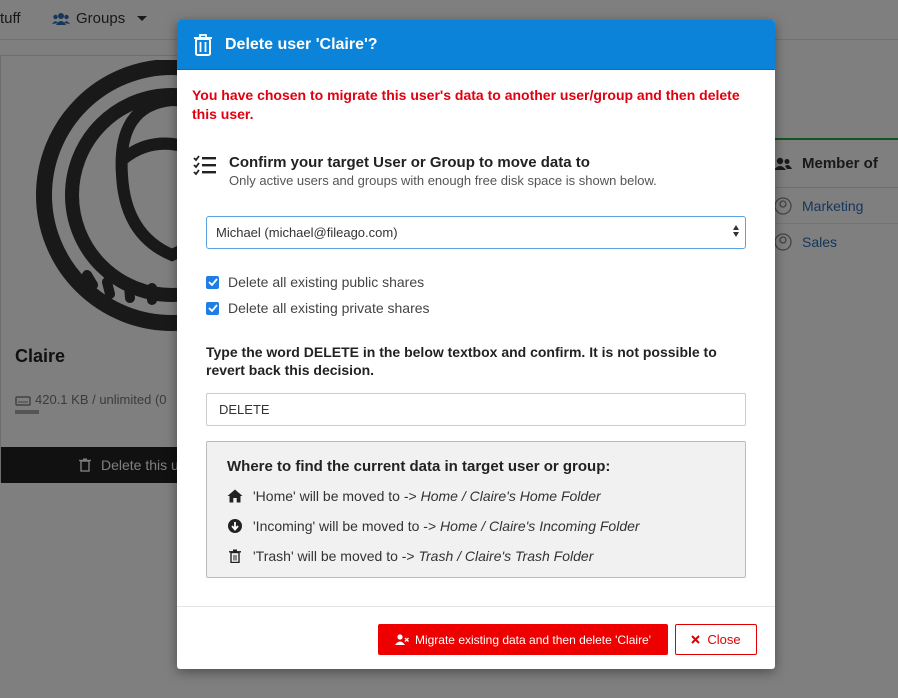  I want to click on delete-confirm-input: DELETE, so click(476, 409).